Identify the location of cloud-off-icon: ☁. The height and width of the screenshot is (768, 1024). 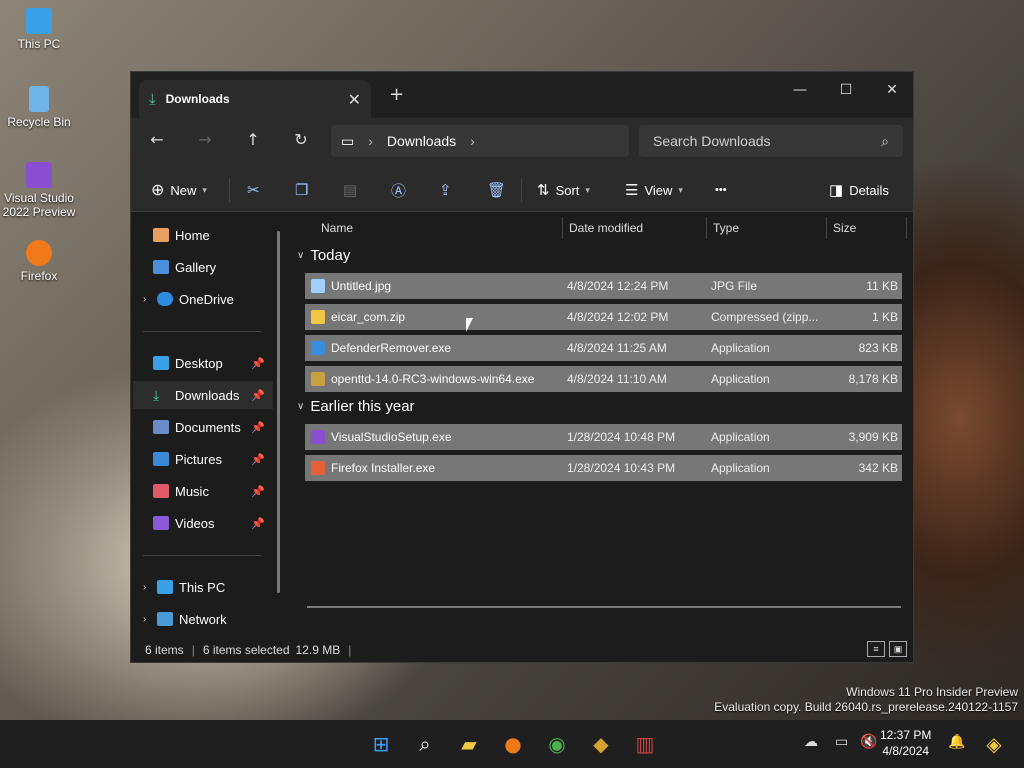
(811, 742).